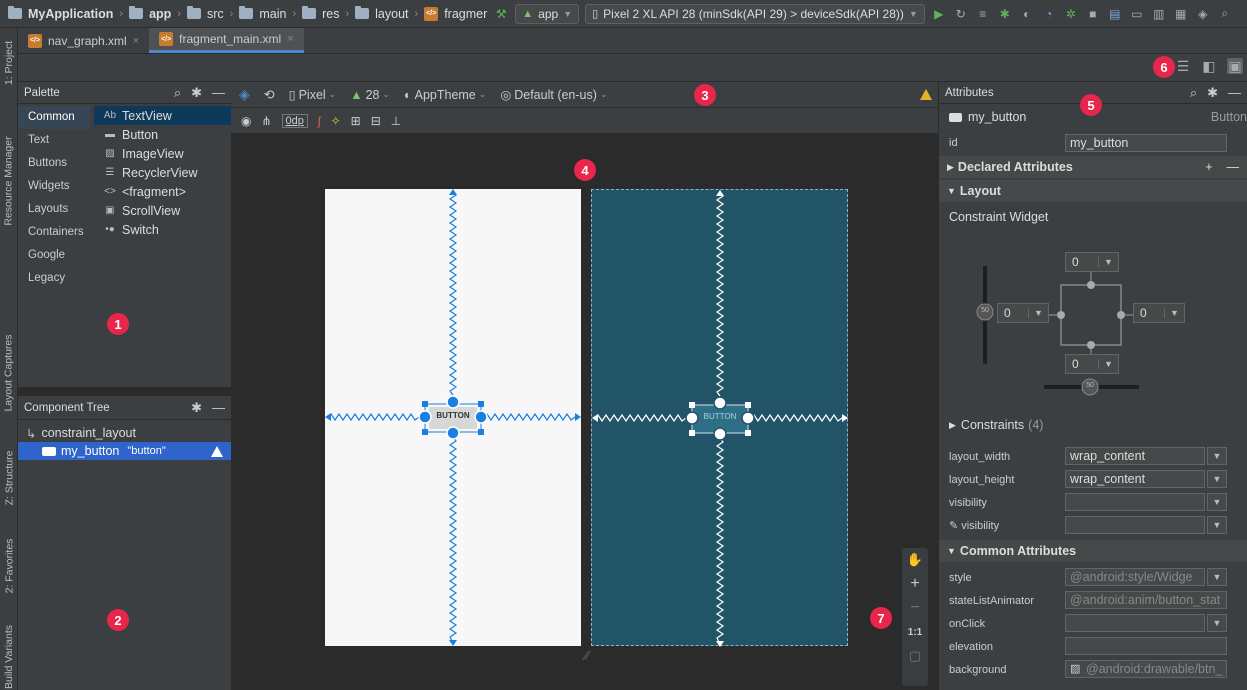 The image size is (1247, 690). What do you see at coordinates (553, 95) in the screenshot?
I see `locale-selector: ◎ Default (en-us) ⌄` at bounding box center [553, 95].